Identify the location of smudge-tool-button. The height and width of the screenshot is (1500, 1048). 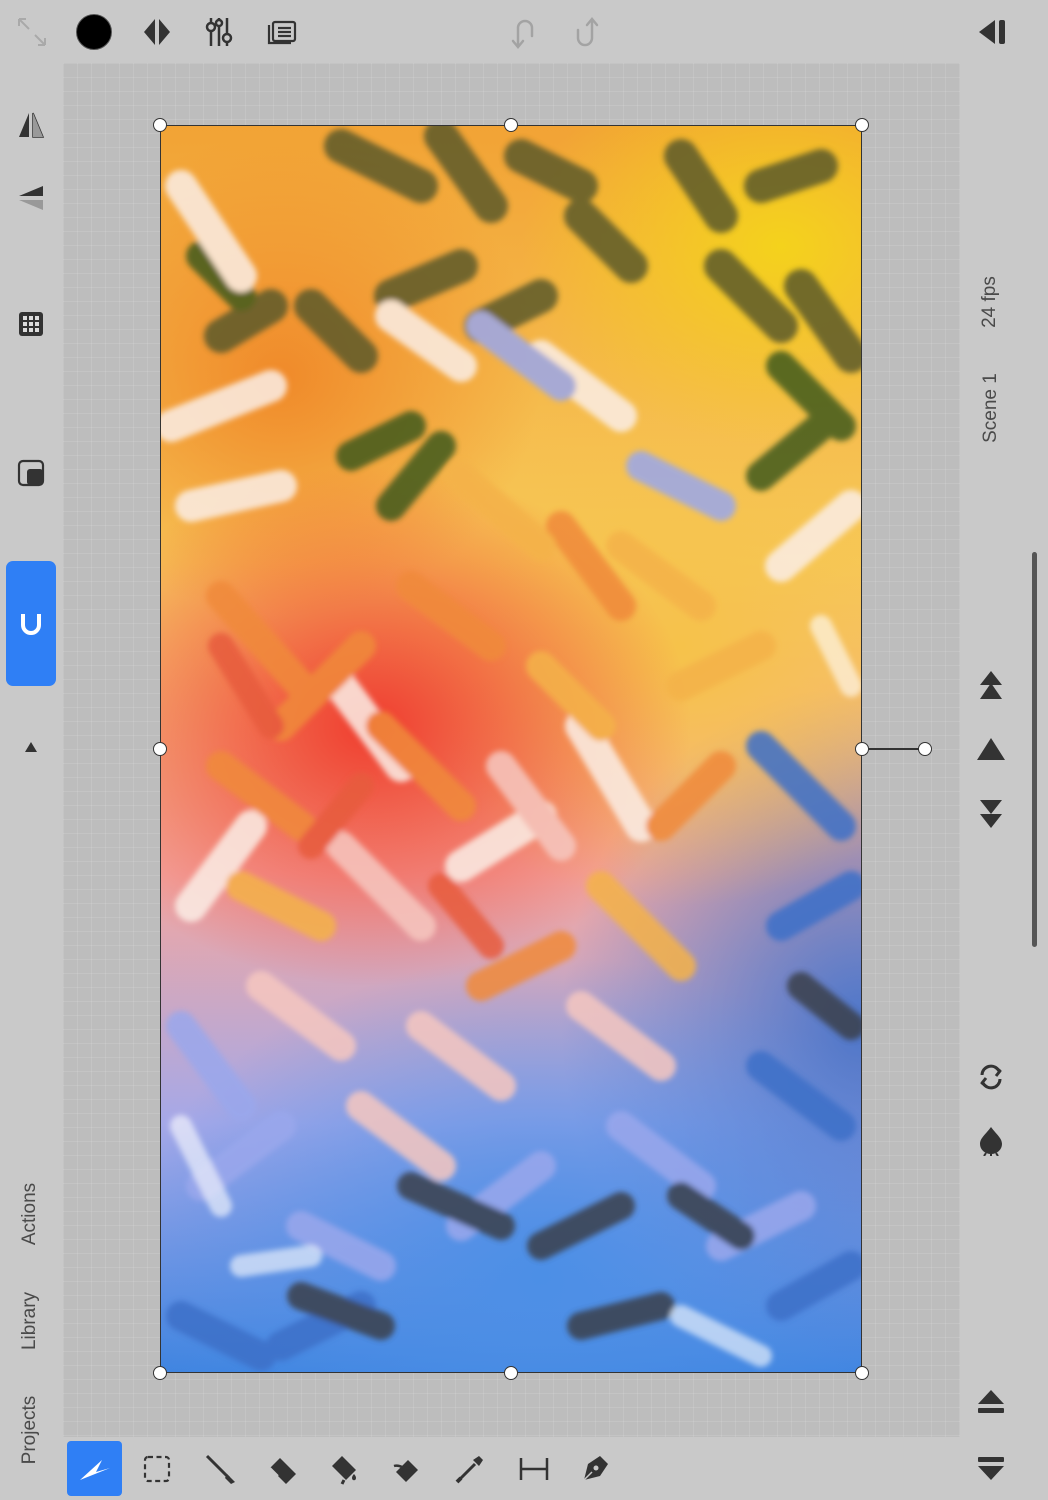
(406, 1468).